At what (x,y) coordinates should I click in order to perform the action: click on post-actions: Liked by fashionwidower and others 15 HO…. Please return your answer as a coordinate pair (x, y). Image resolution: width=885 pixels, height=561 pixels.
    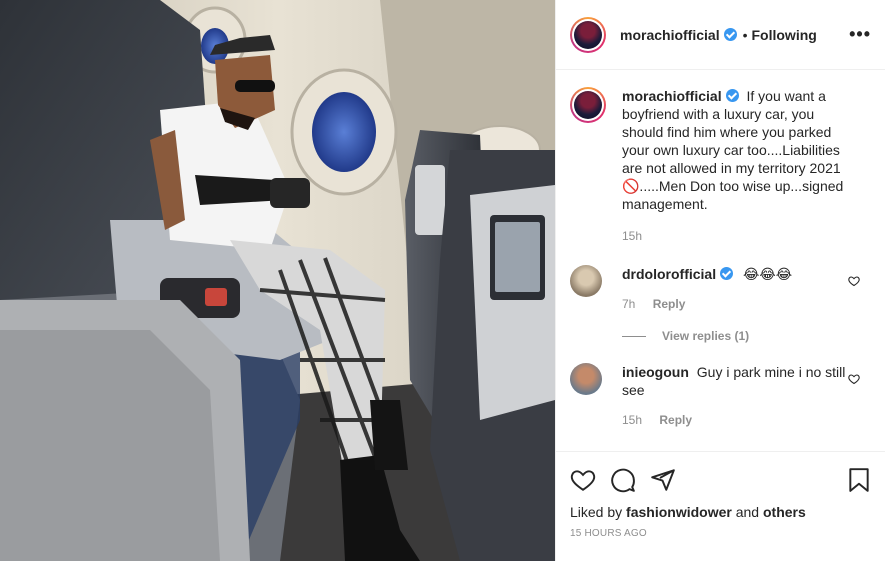
    Looking at the image, I should click on (720, 506).